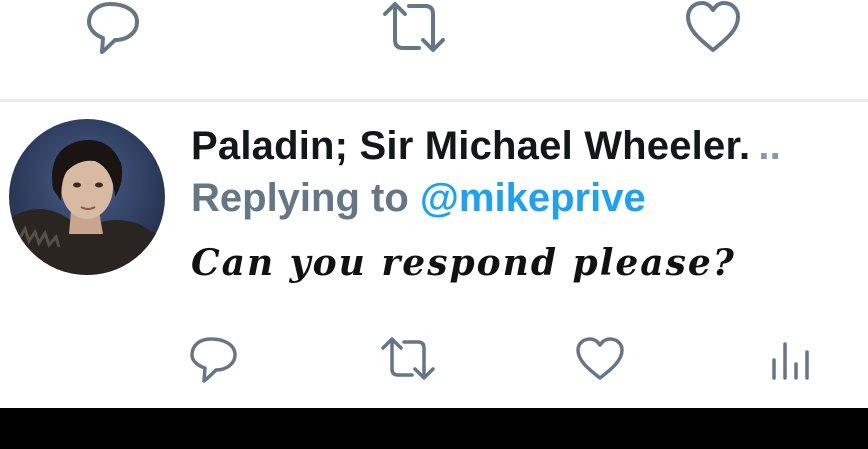 The image size is (868, 449). What do you see at coordinates (300, 198) in the screenshot?
I see `replying-prefix: Replying to` at bounding box center [300, 198].